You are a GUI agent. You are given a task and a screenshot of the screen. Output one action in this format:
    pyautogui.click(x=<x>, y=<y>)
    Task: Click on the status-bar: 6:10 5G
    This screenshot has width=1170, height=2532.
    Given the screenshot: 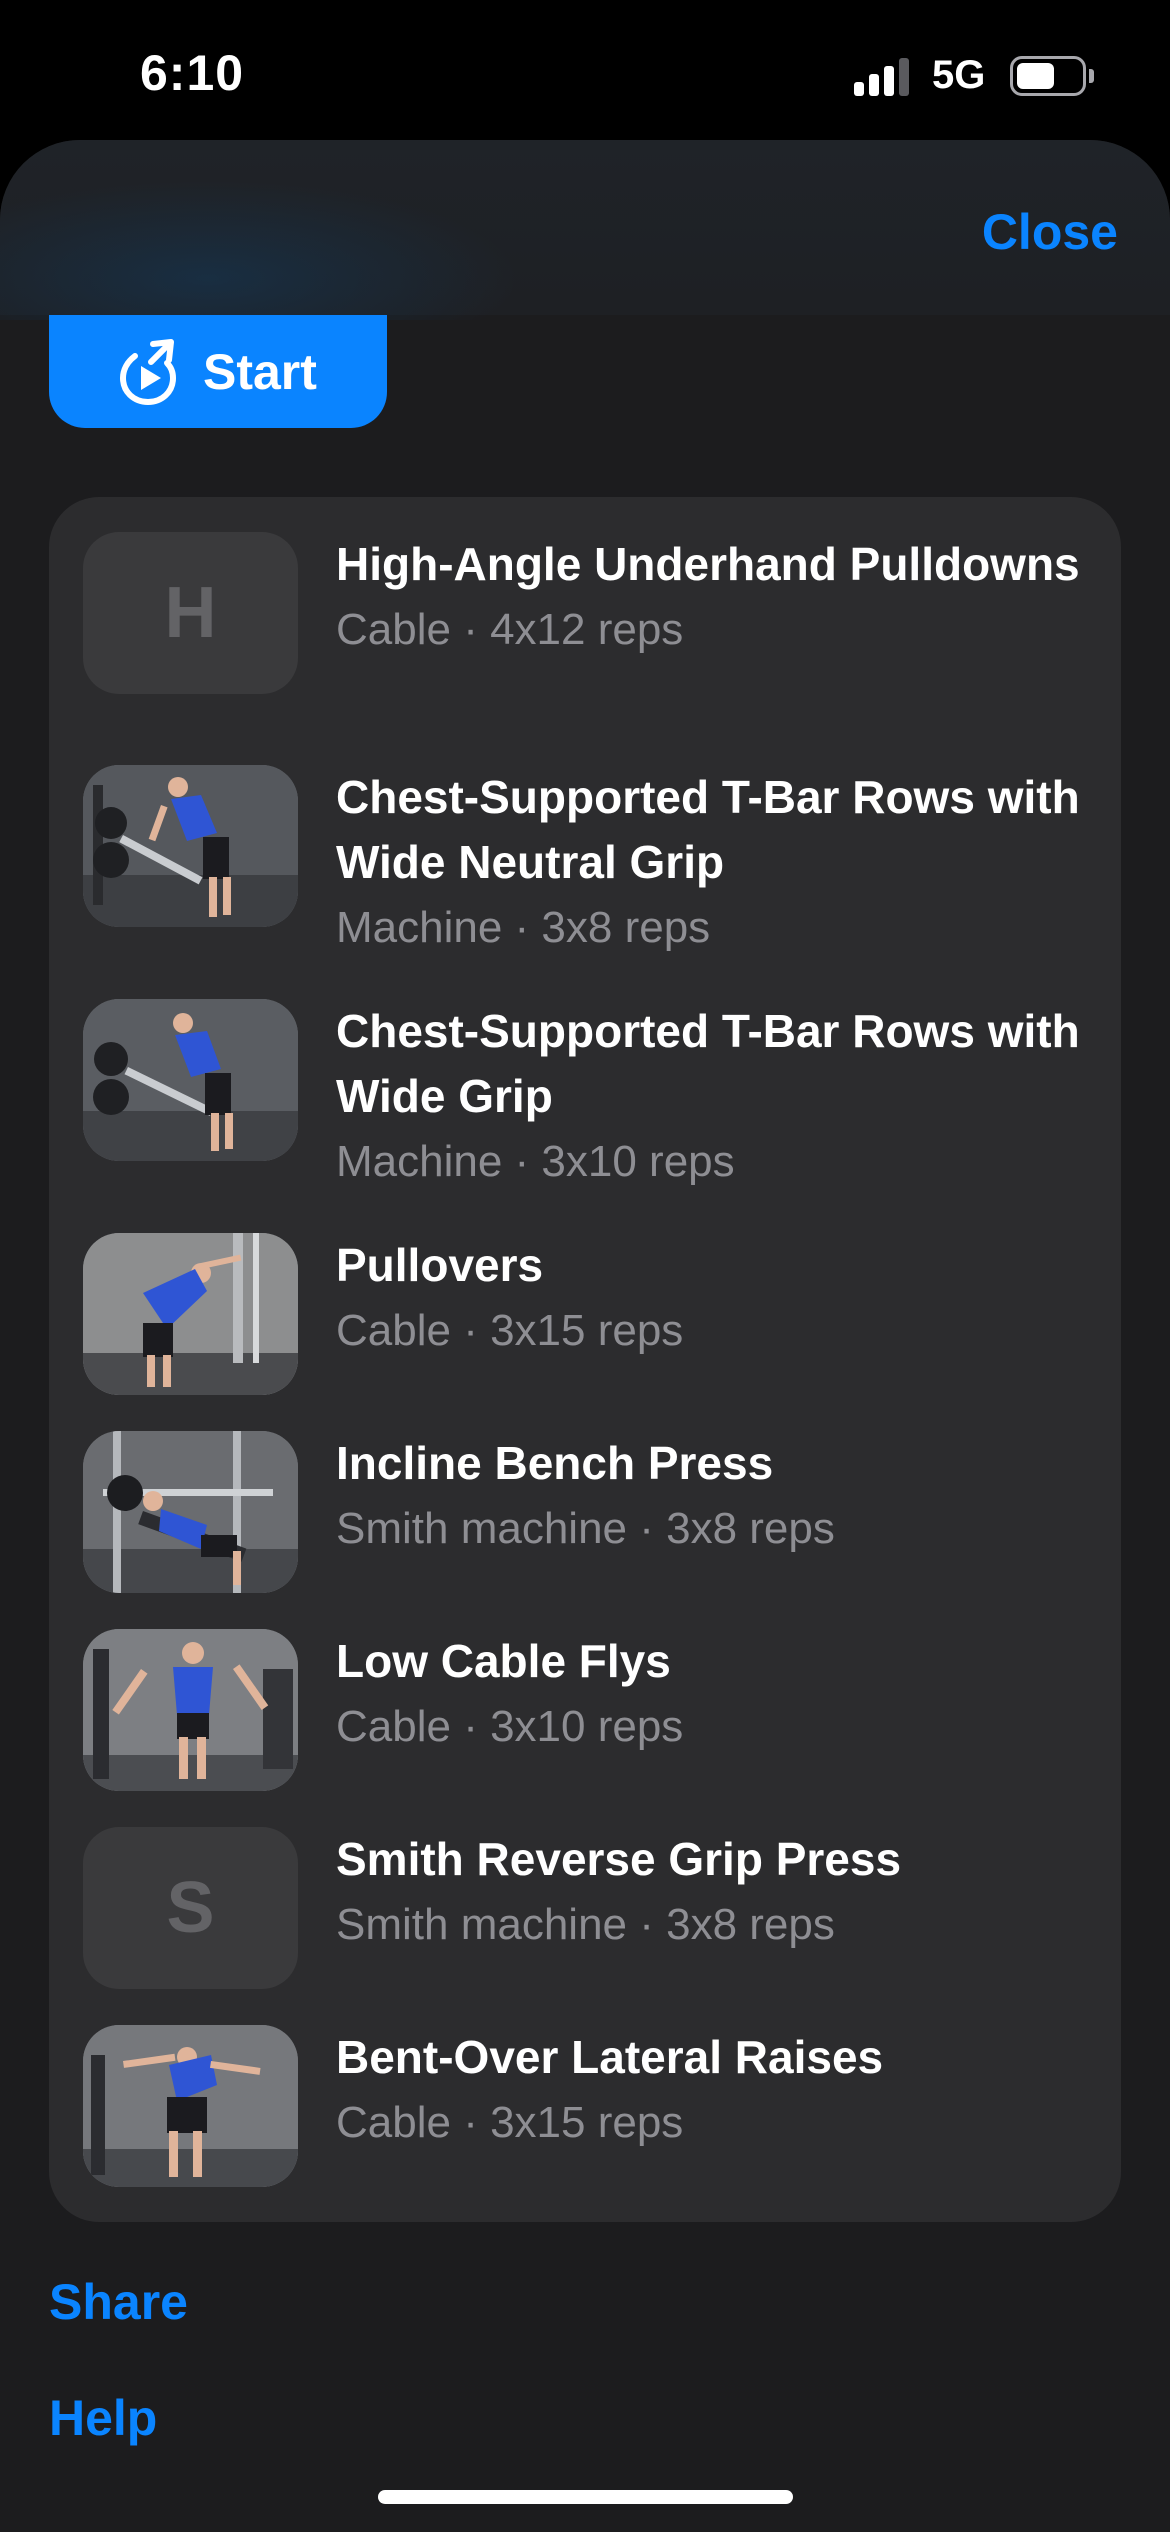 What is the action you would take?
    pyautogui.click(x=585, y=70)
    